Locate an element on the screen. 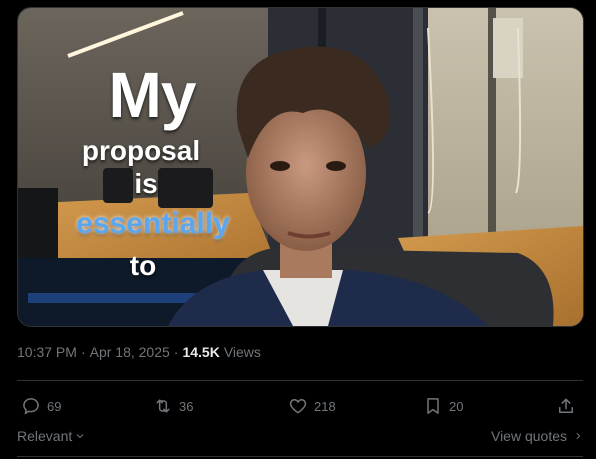 The image size is (596, 459). views-count: 14.5K is located at coordinates (201, 352).